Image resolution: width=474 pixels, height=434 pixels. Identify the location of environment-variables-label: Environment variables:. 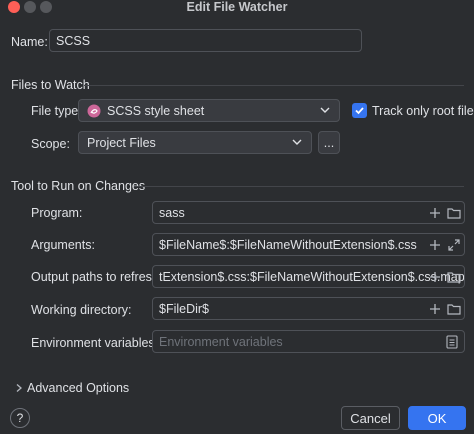
(95, 343).